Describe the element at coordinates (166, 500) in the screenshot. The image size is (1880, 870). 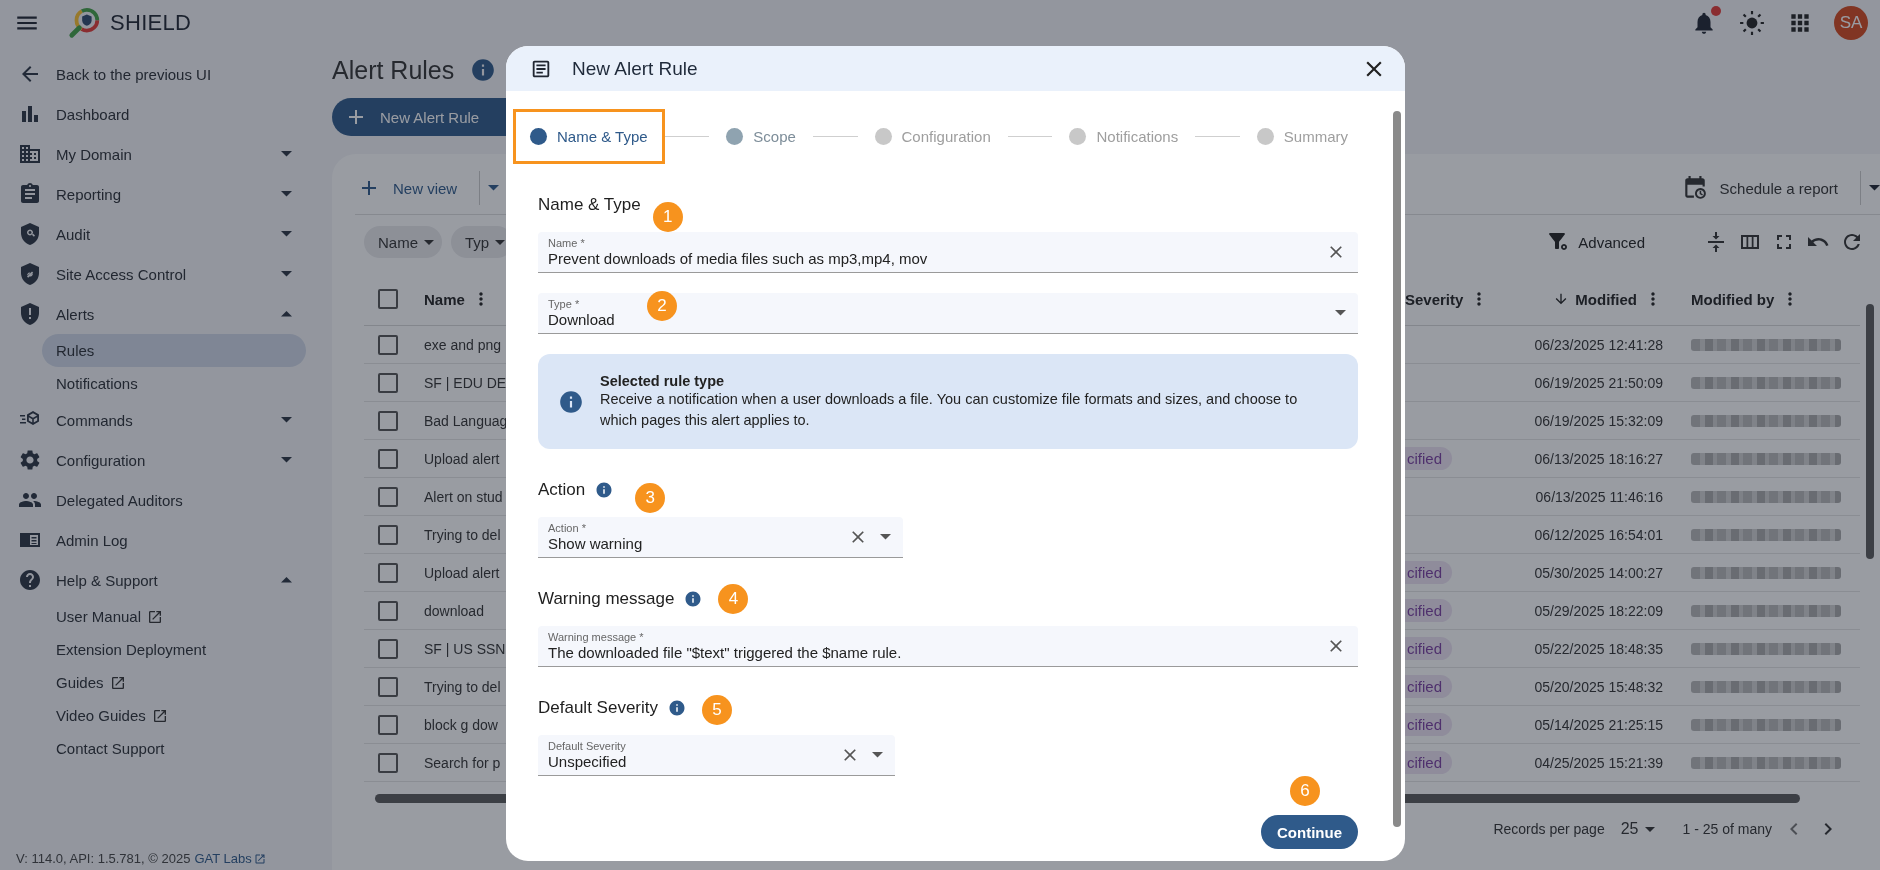
I see `nav-item: Delegated Auditors` at that location.